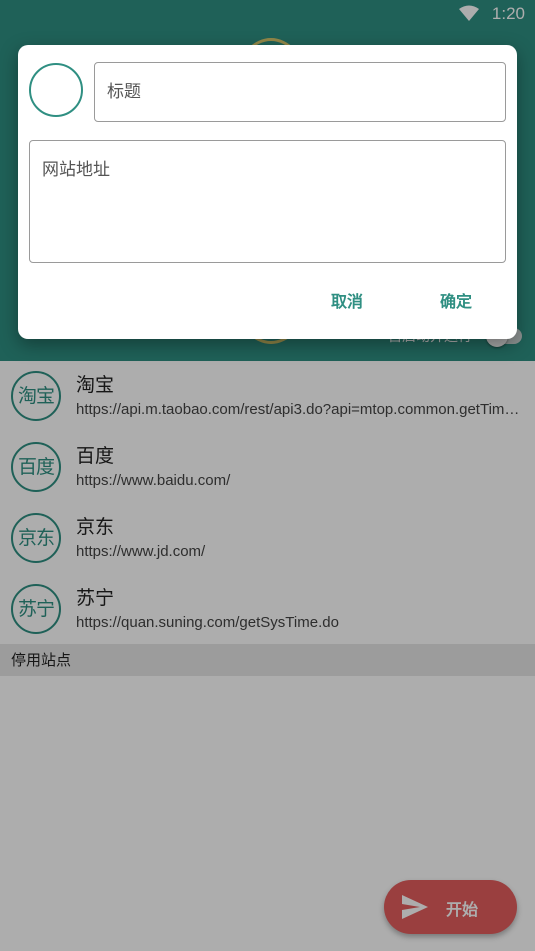 Image resolution: width=535 pixels, height=951 pixels. What do you see at coordinates (300, 92) in the screenshot?
I see `title-input` at bounding box center [300, 92].